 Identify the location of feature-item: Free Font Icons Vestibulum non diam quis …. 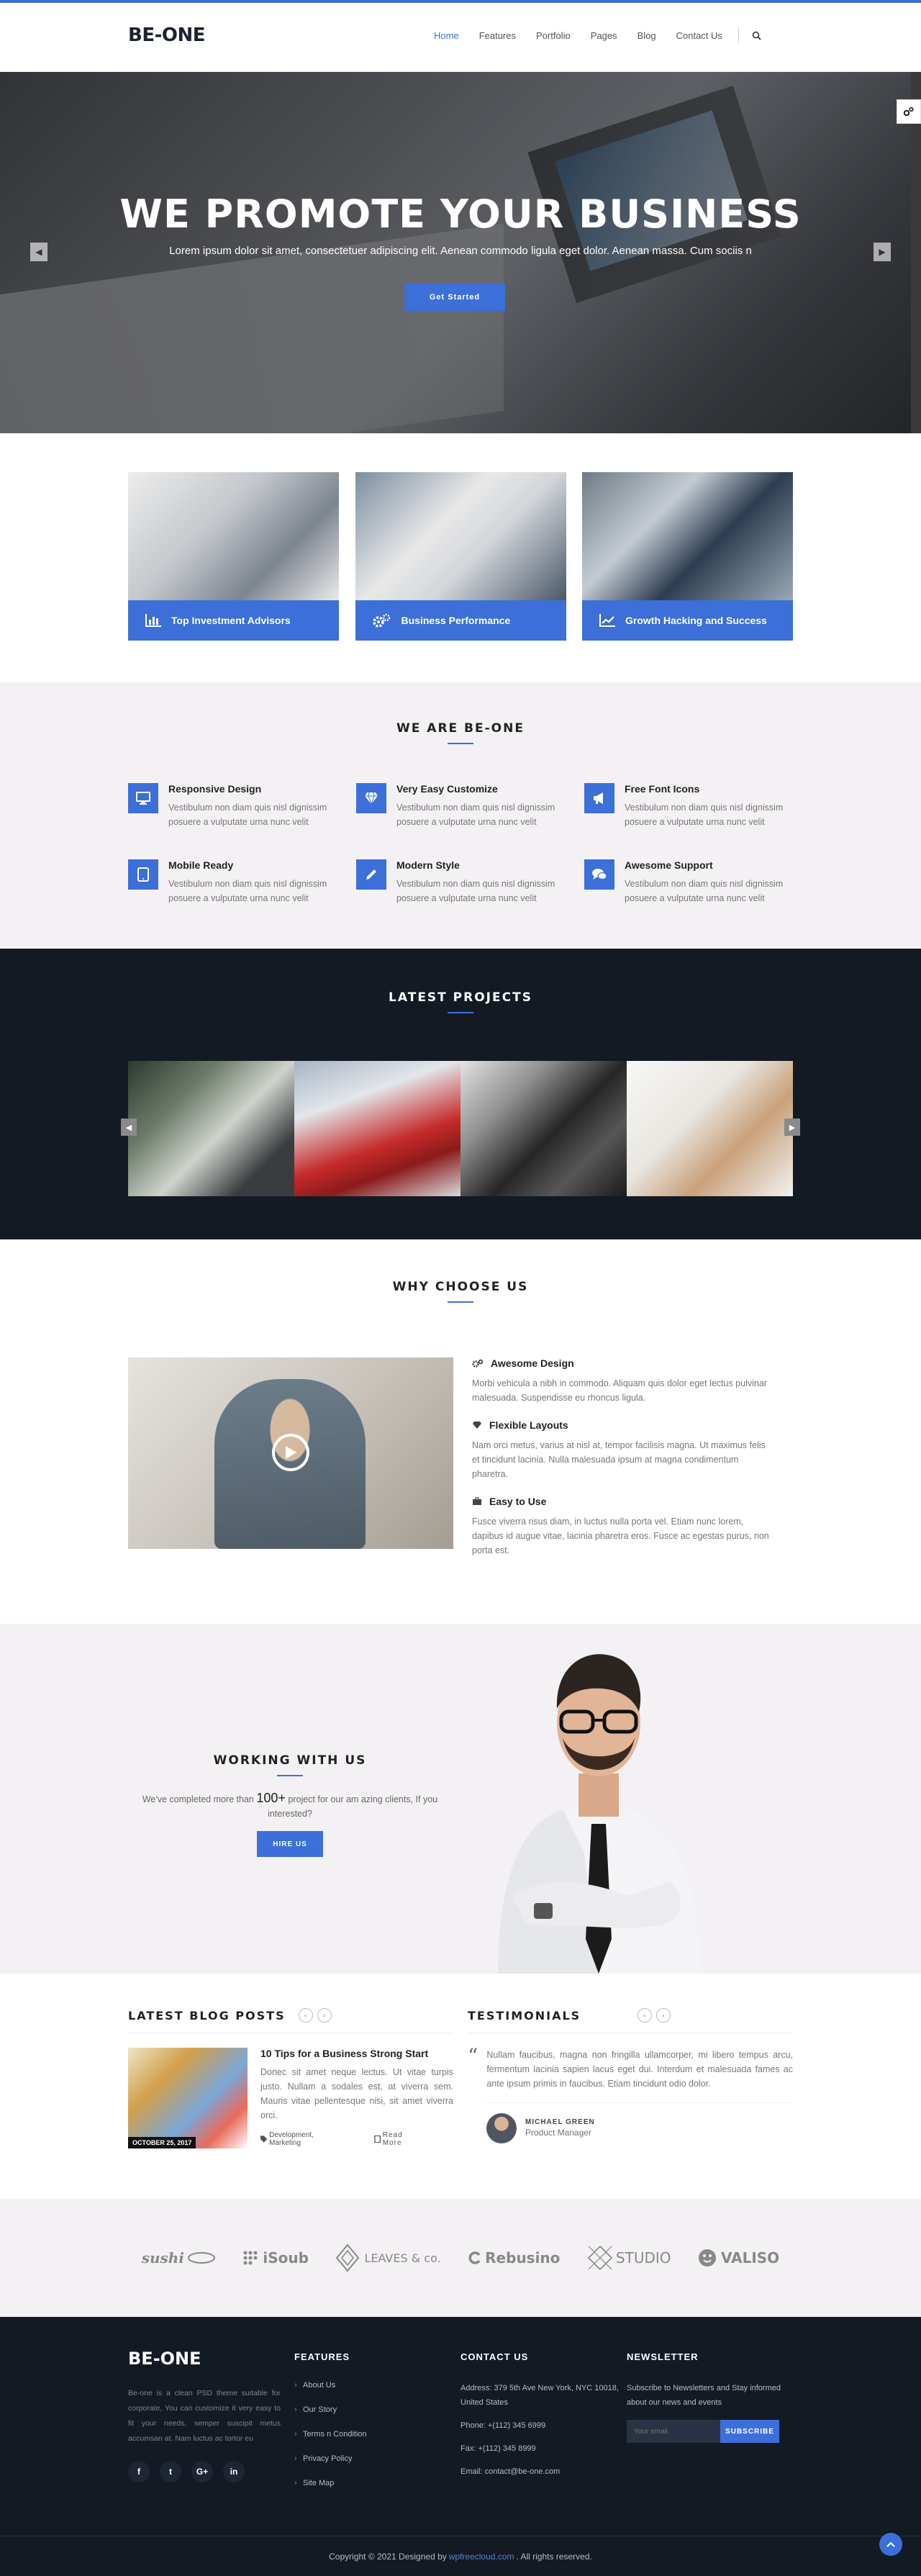
(692, 806).